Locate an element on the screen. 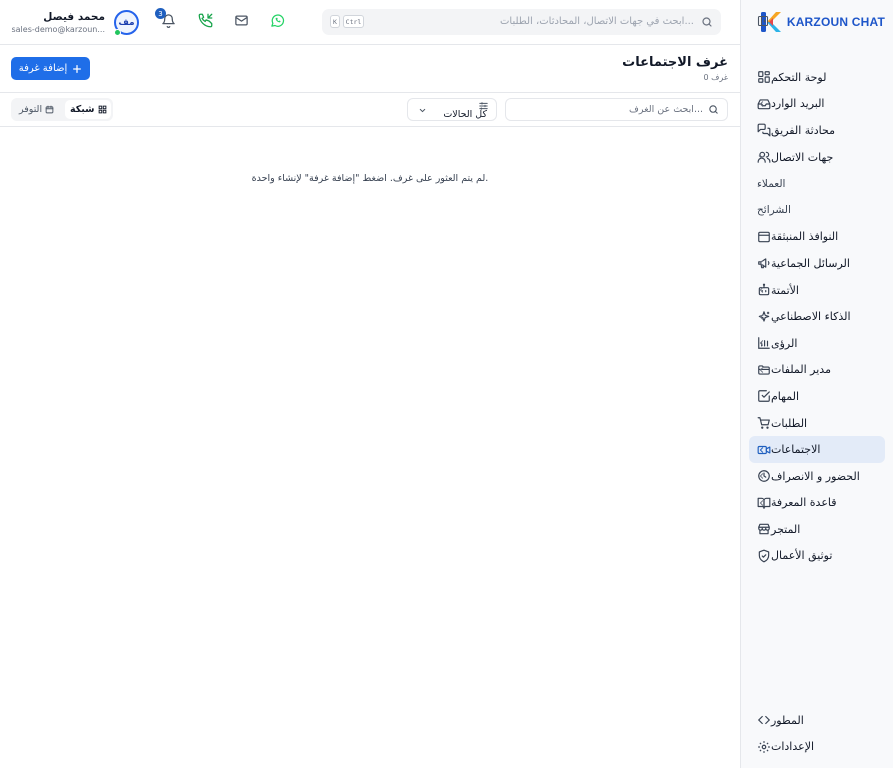  phone-incoming-icon is located at coordinates (205, 20).